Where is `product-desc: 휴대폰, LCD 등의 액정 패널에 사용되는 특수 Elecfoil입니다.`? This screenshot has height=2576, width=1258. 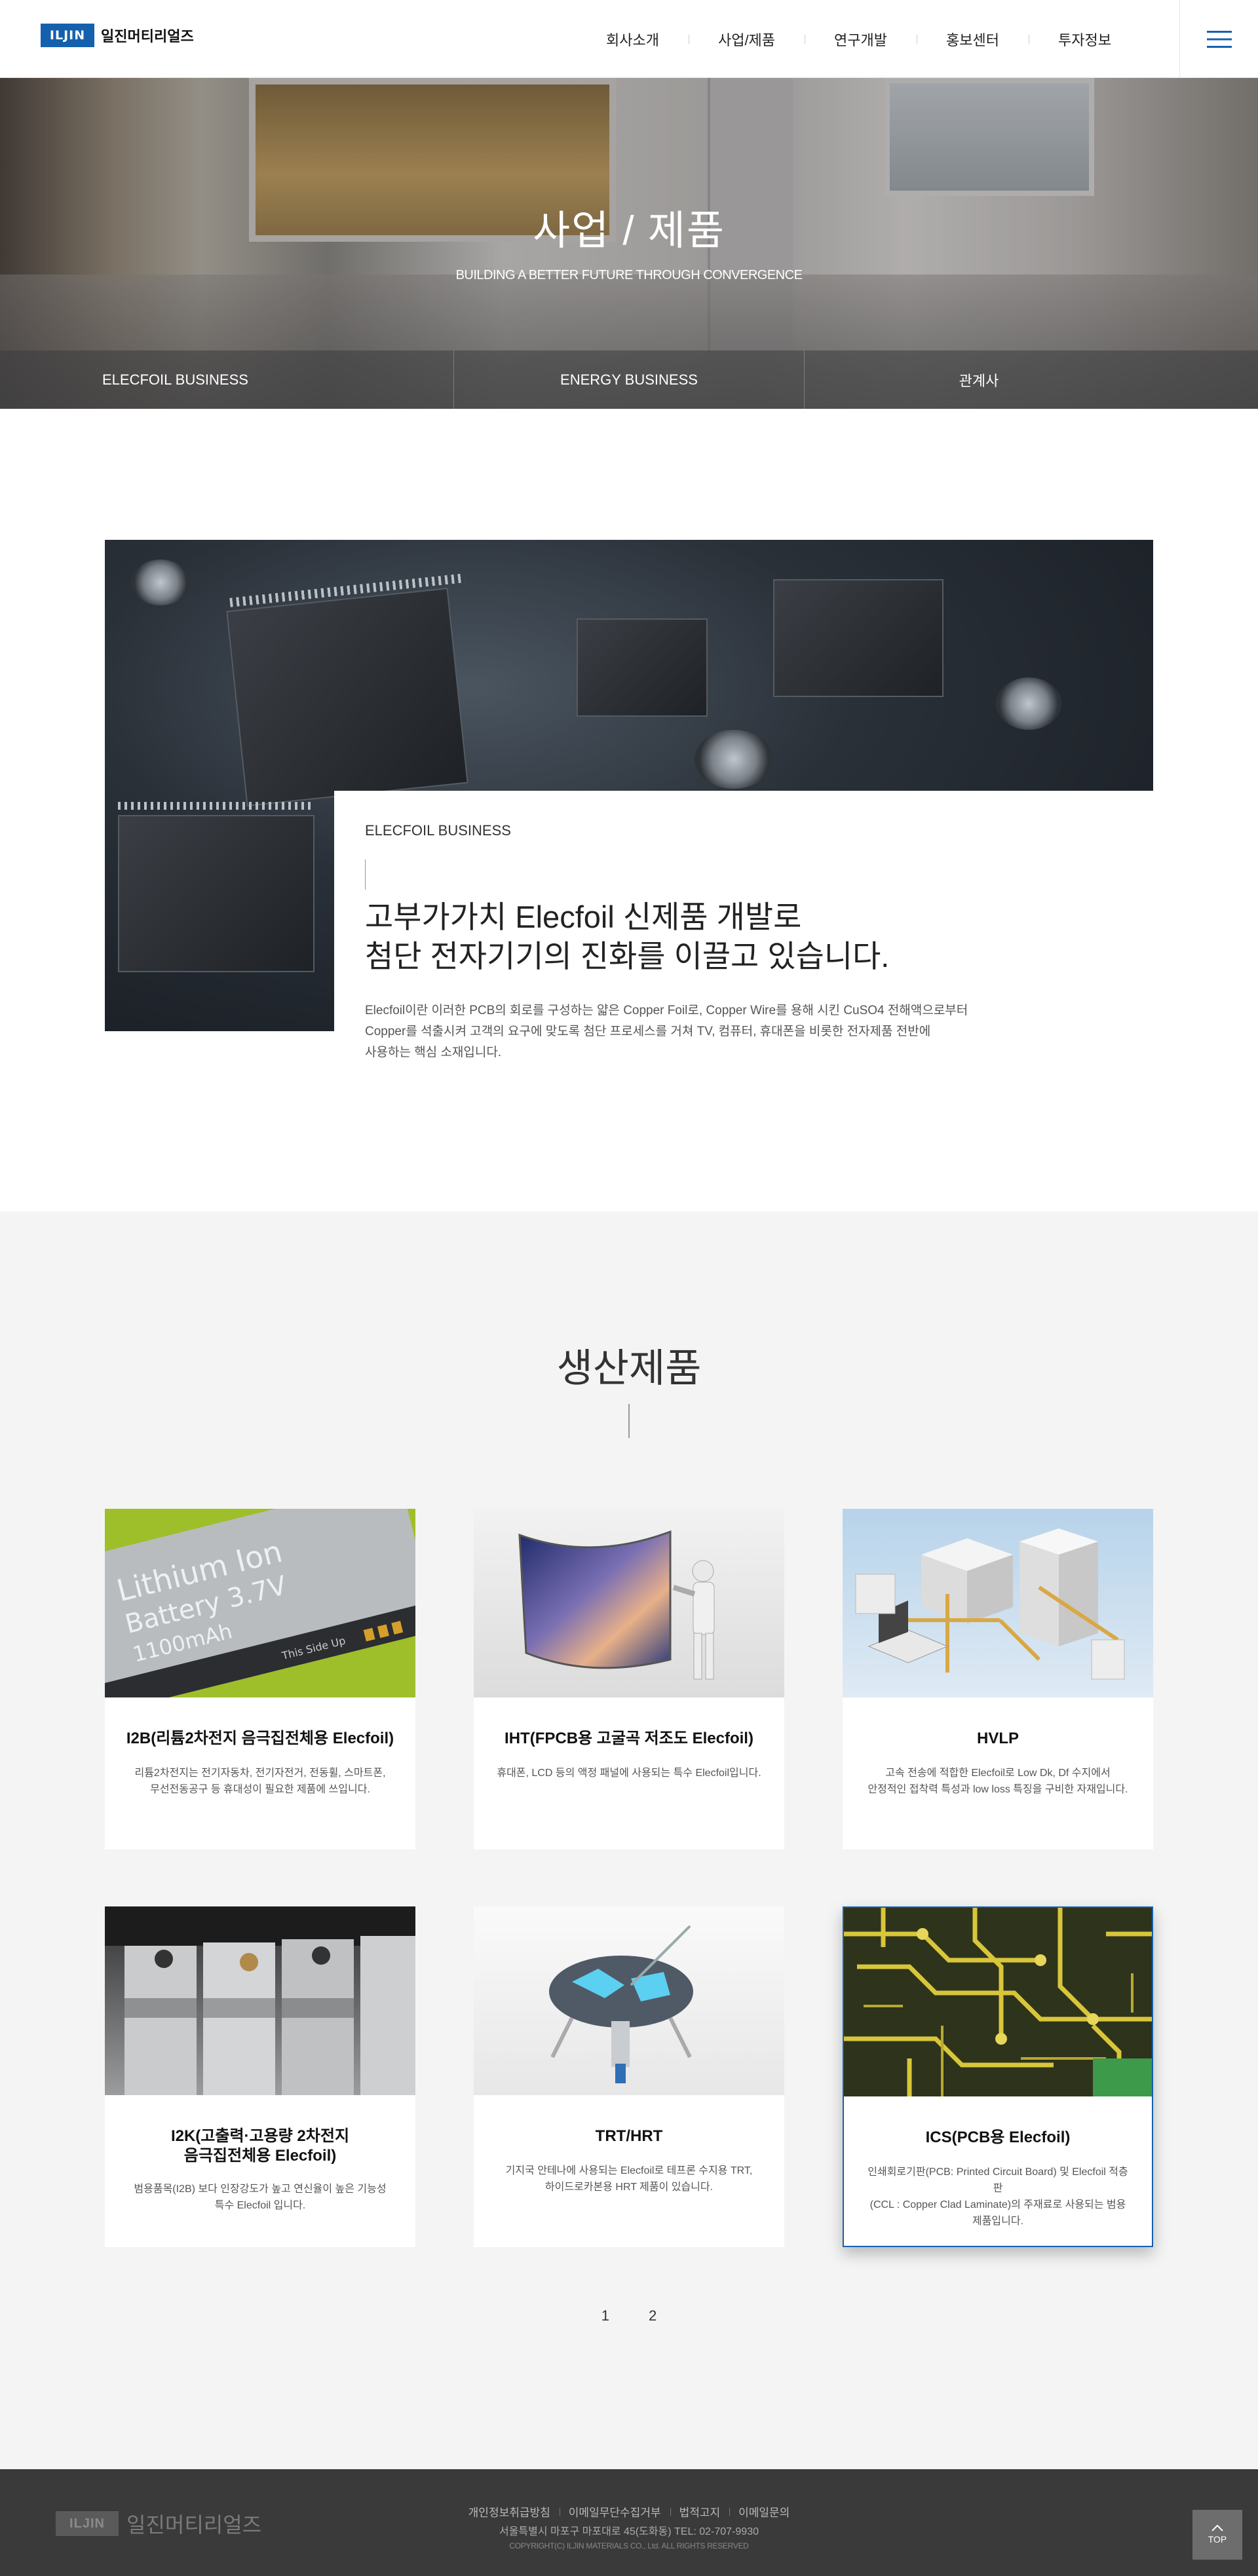
product-desc: 휴대폰, LCD 등의 액정 패널에 사용되는 특수 Elecfoil입니다. is located at coordinates (629, 1773).